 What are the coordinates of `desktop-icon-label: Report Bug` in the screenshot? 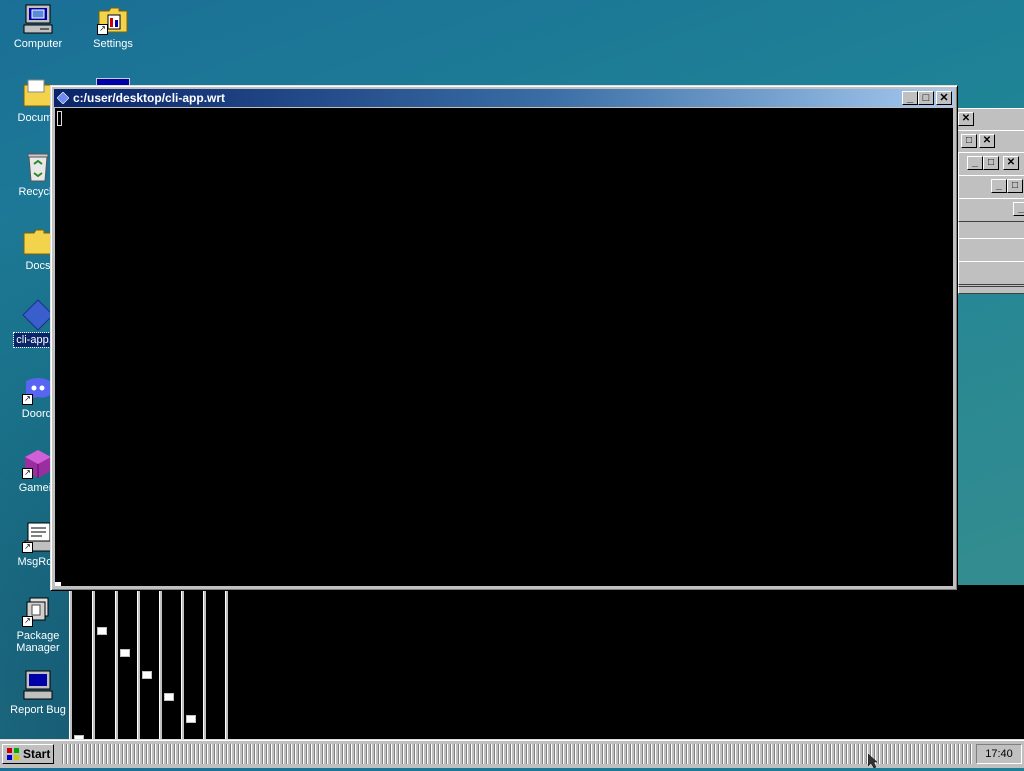 It's located at (38, 710).